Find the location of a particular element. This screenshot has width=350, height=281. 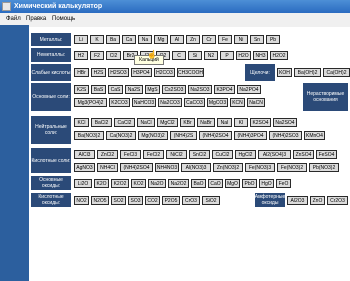

menu-edit: Правка is located at coordinates (36, 19).